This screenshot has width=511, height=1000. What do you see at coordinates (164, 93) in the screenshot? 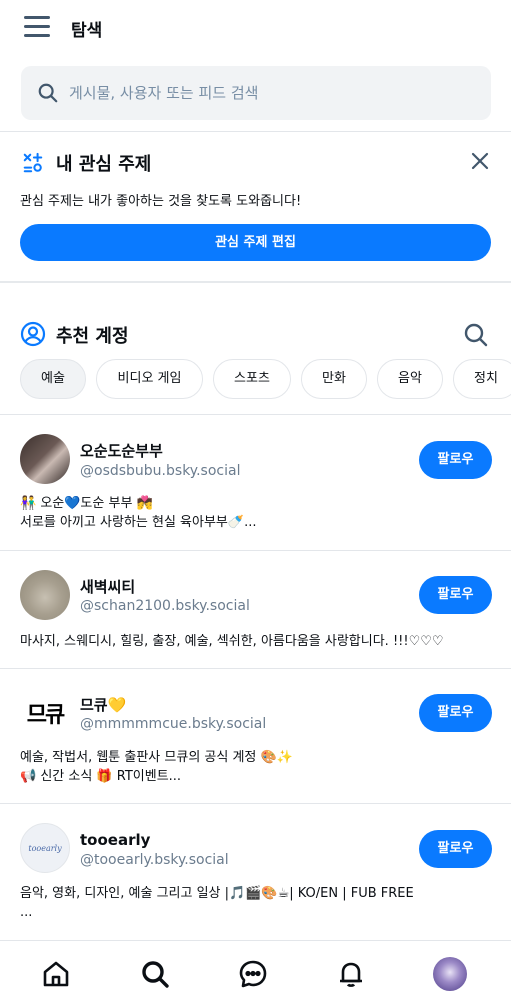
I see `search-placeholder: 게시물, 사용자 또는 피드 검색` at bounding box center [164, 93].